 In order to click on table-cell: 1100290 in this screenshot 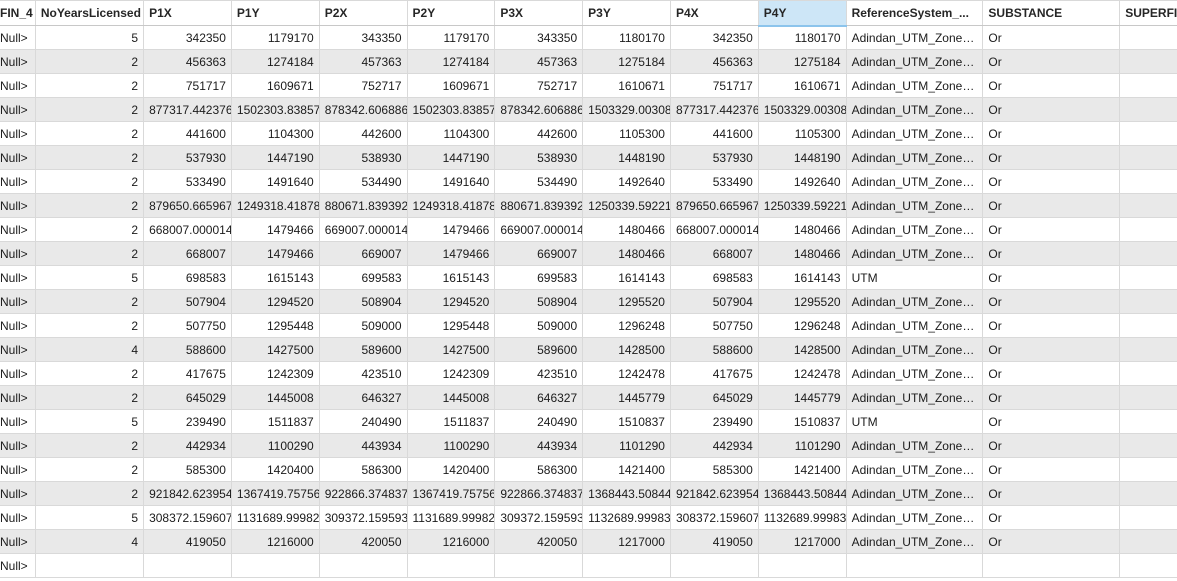, I will do `click(451, 445)`.